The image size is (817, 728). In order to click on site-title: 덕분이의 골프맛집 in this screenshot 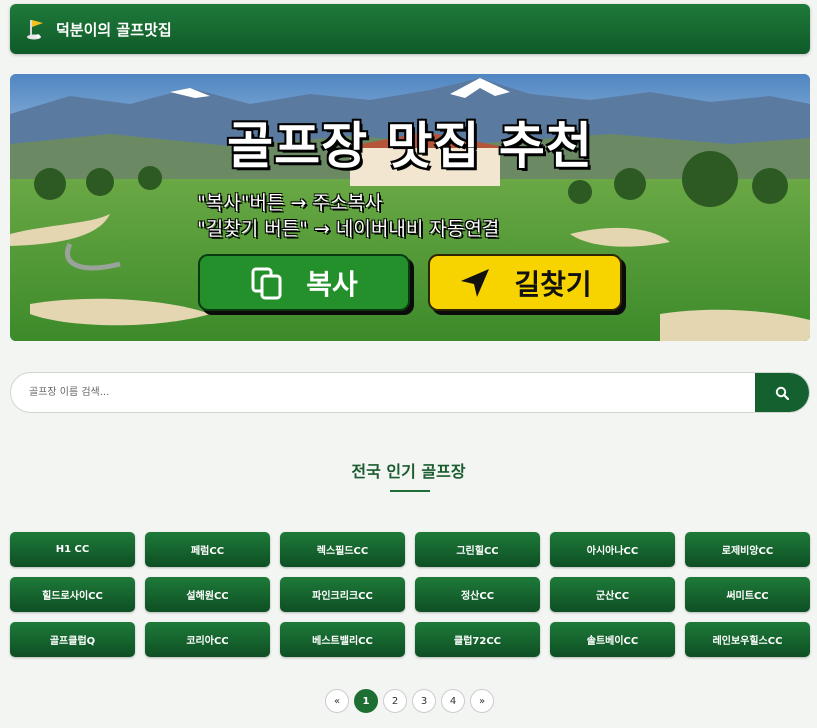, I will do `click(114, 29)`.